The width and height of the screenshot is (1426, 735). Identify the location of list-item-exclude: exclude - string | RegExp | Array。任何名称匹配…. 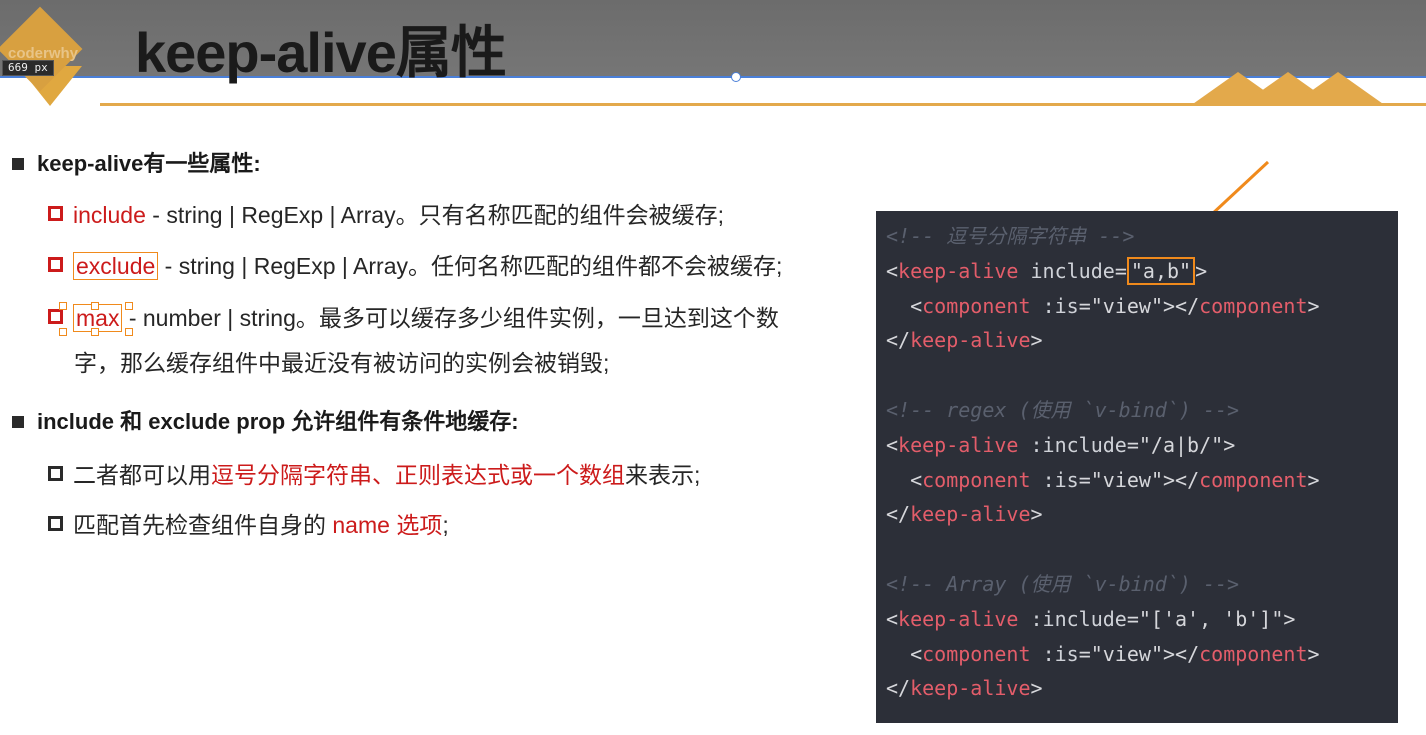
(415, 266).